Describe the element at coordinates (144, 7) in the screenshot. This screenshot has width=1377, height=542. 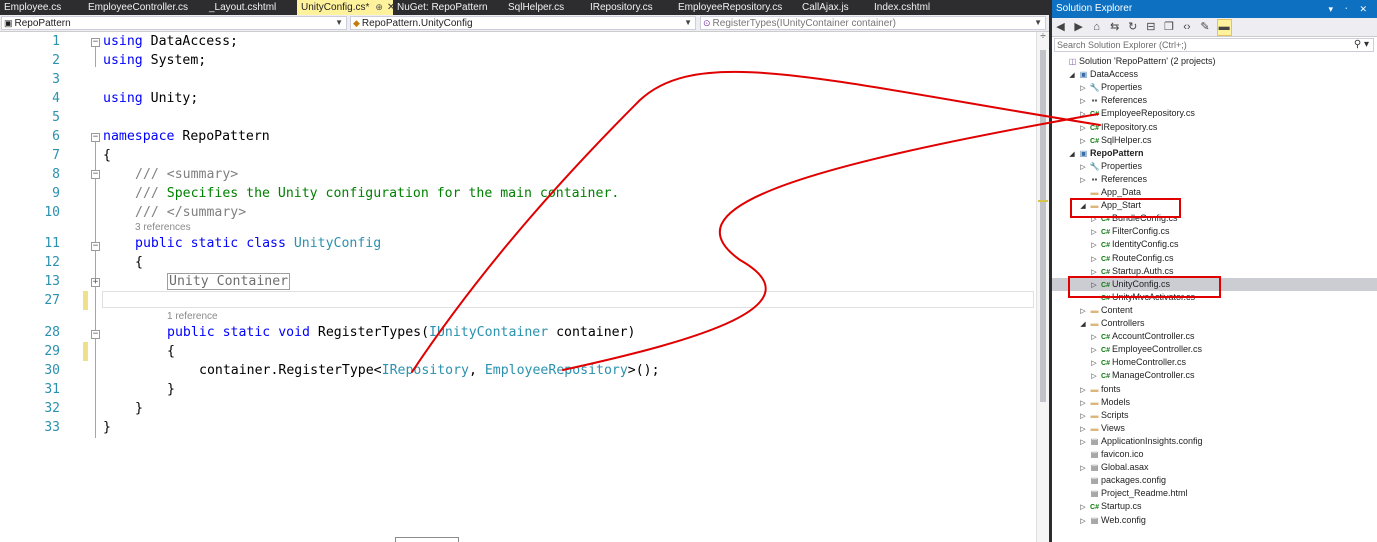
I see `tab-employee-controller-cs: EmployeeController.cs` at that location.